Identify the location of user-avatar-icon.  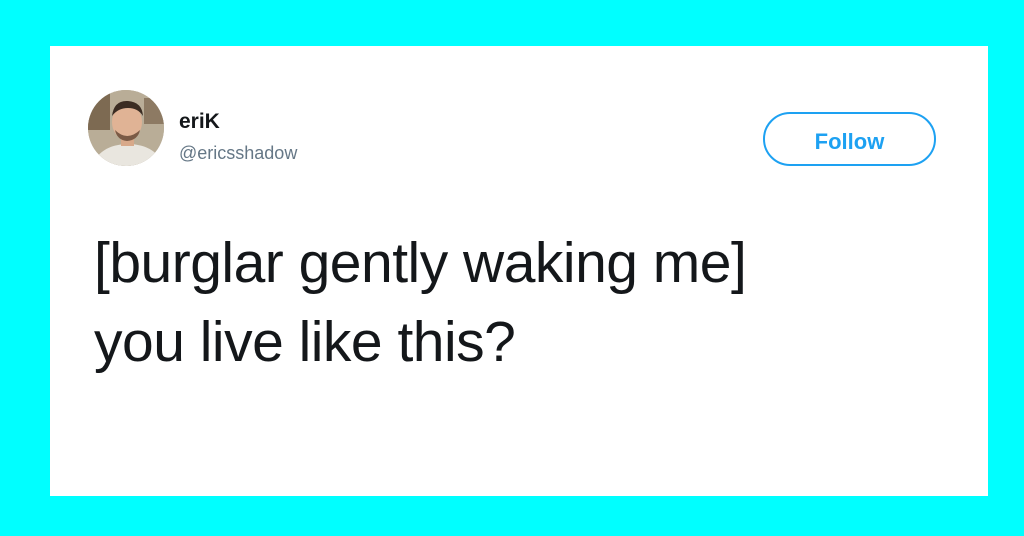
(126, 128).